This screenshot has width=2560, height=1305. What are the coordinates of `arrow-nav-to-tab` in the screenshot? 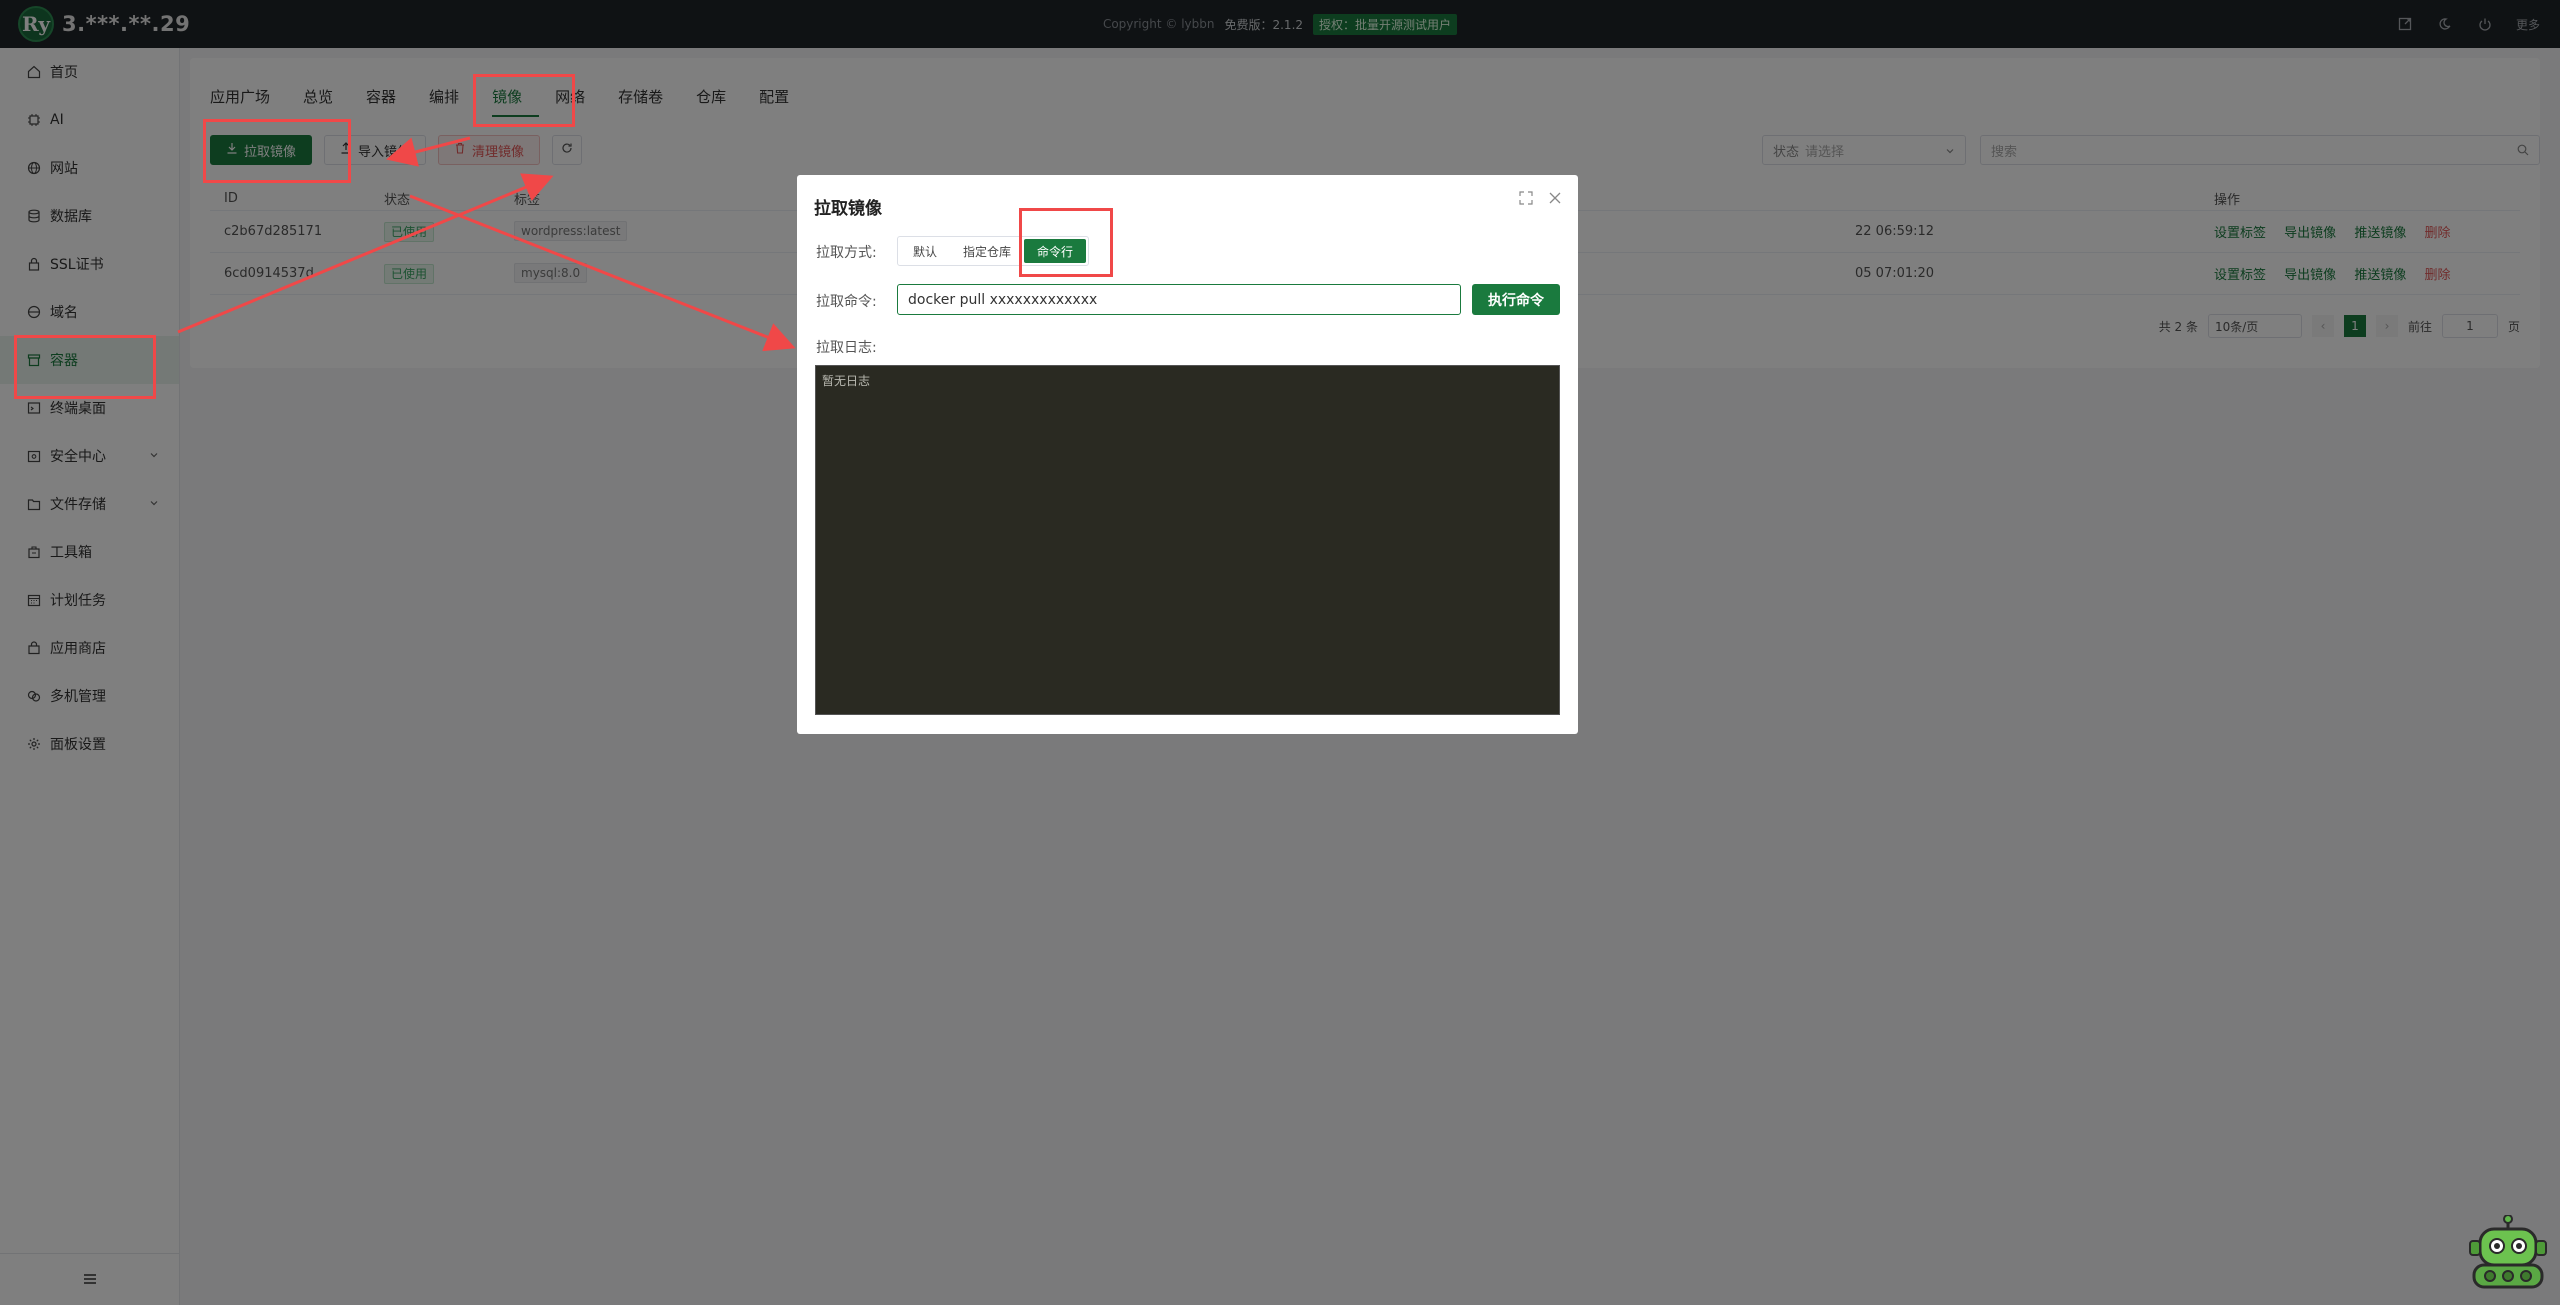 It's located at (365, 253).